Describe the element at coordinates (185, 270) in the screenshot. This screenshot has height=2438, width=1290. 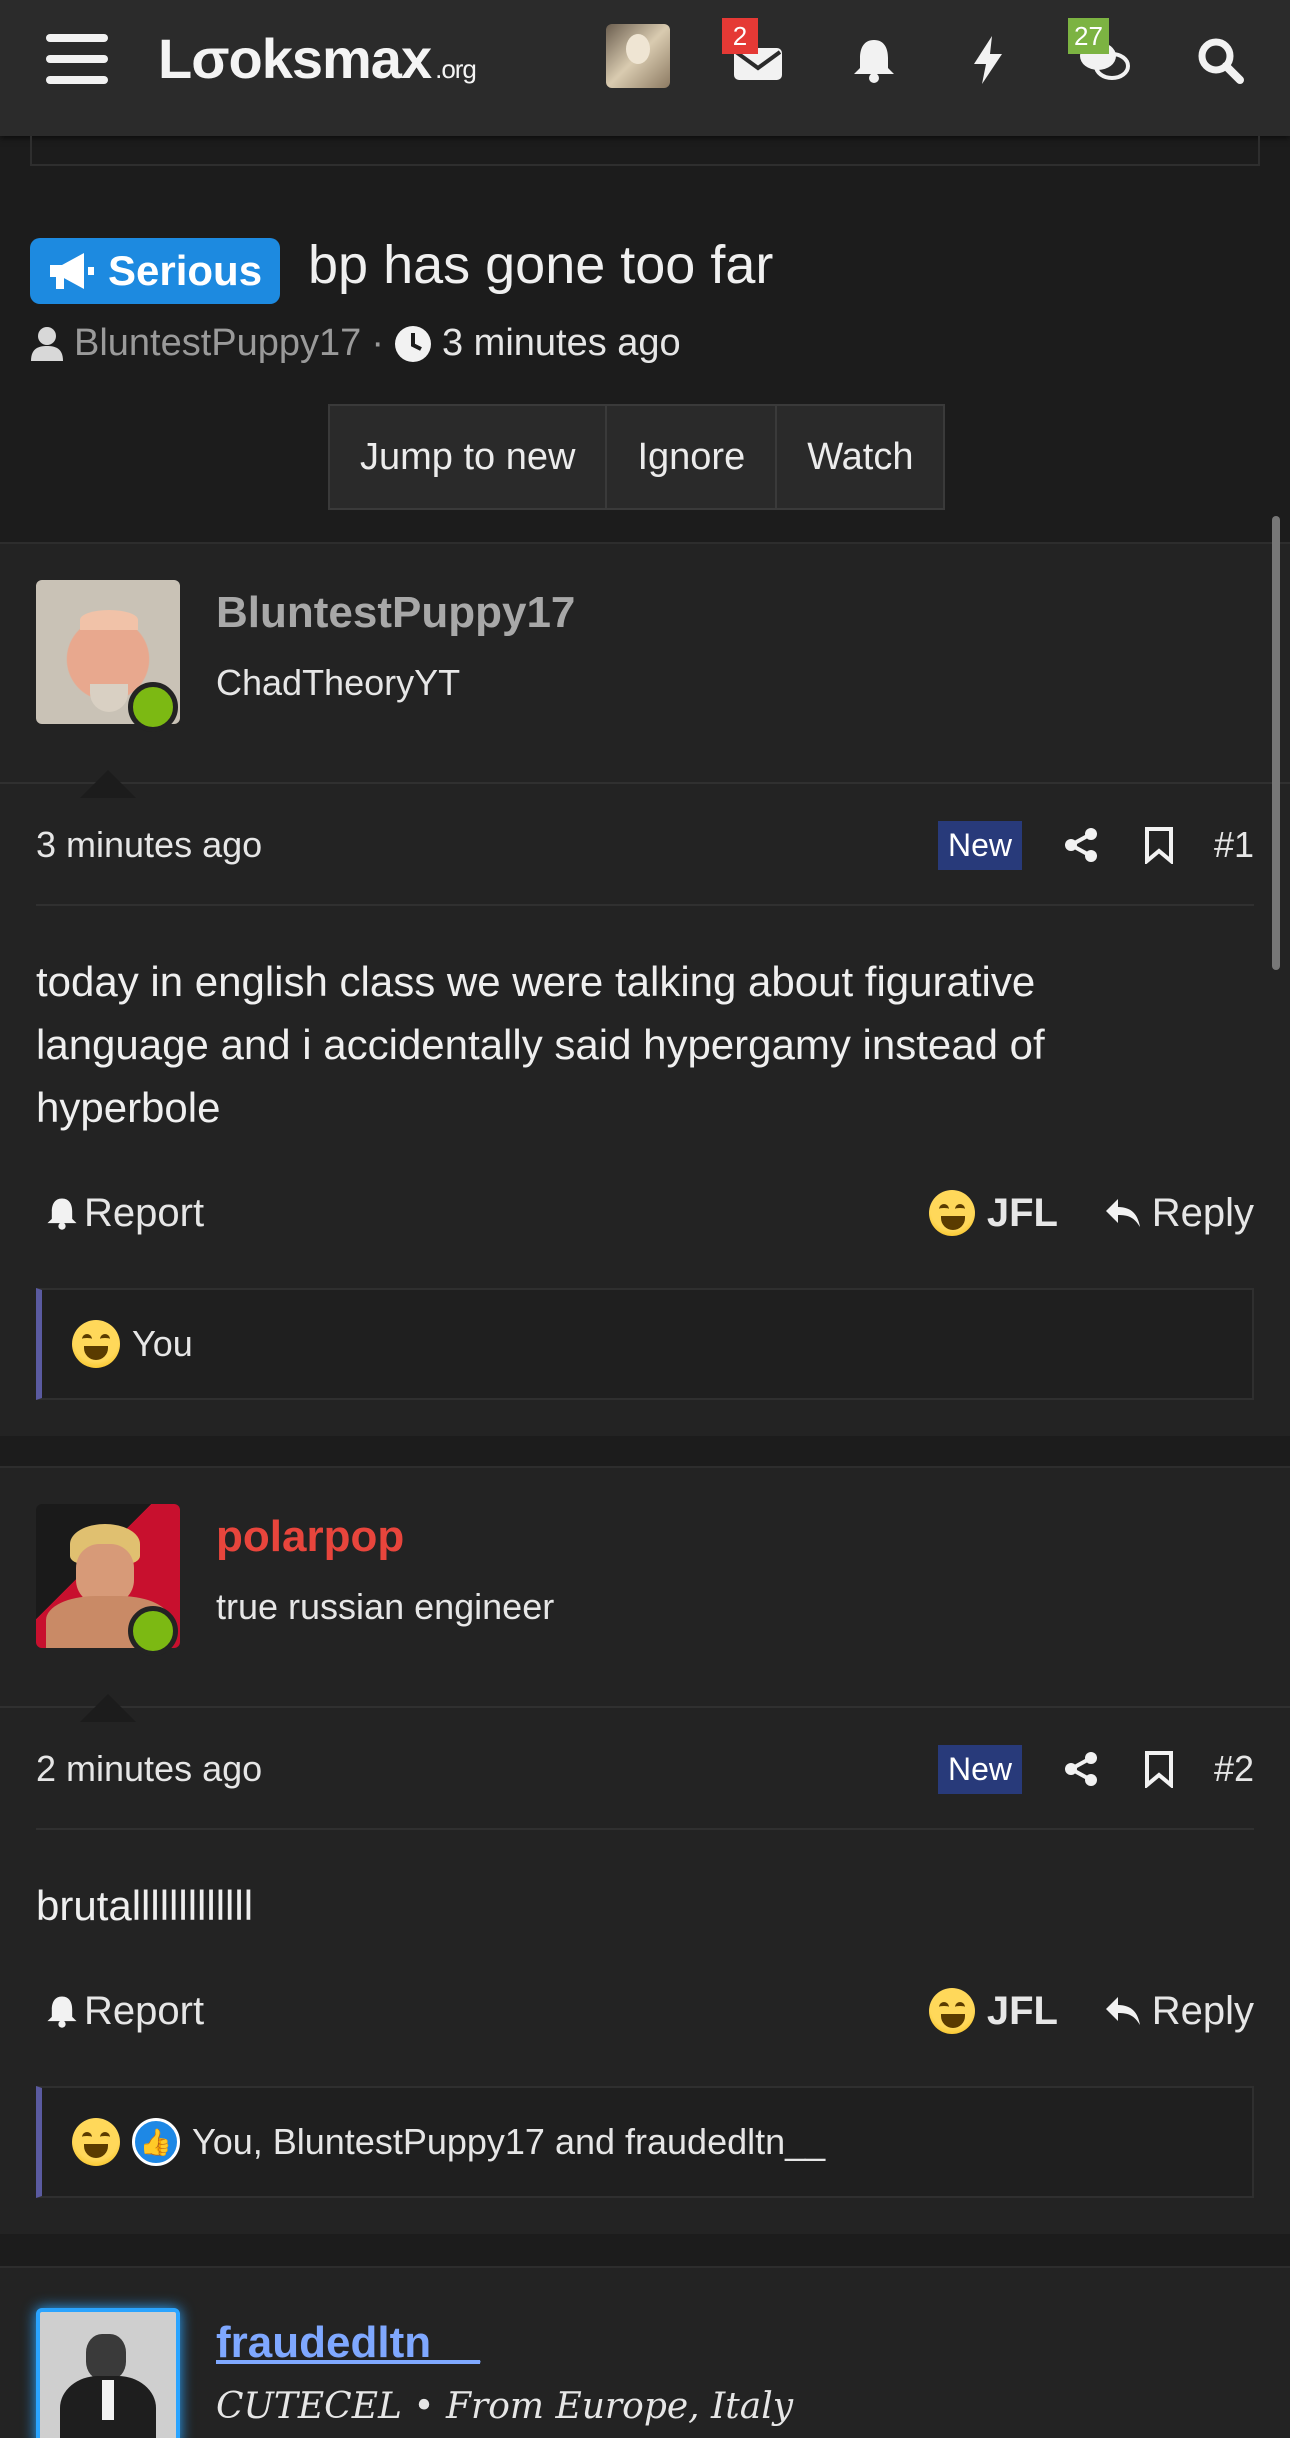
I see `prefix-label: Serious` at that location.